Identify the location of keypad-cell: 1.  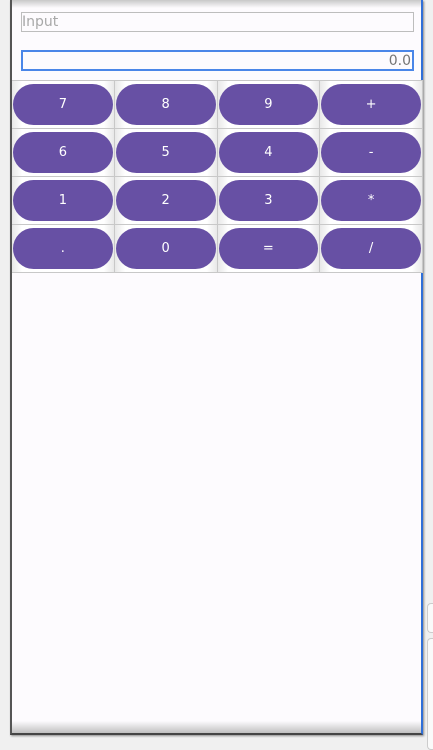
(63, 201).